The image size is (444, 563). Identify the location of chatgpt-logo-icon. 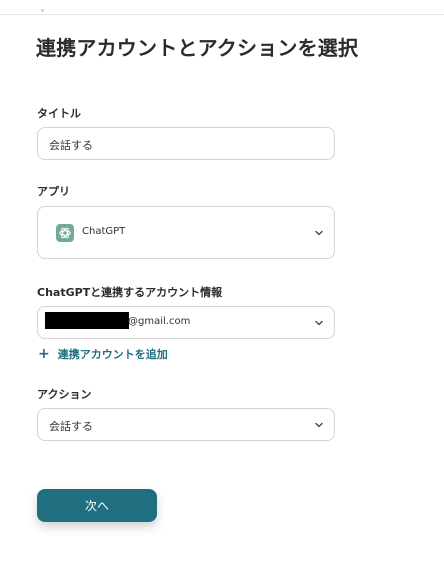
(65, 233).